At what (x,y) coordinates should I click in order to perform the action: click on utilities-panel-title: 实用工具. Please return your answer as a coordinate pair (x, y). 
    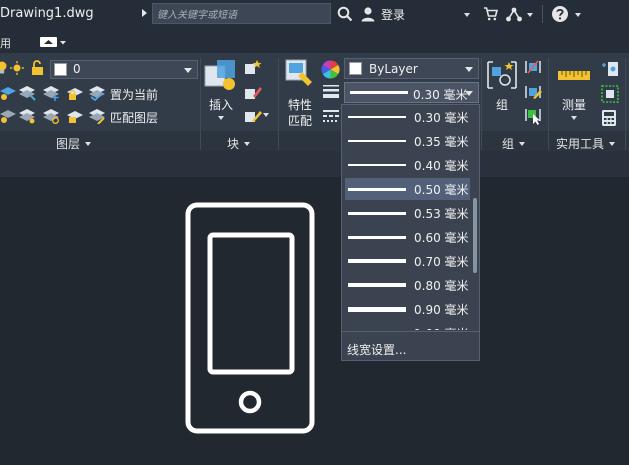
    Looking at the image, I should click on (586, 143).